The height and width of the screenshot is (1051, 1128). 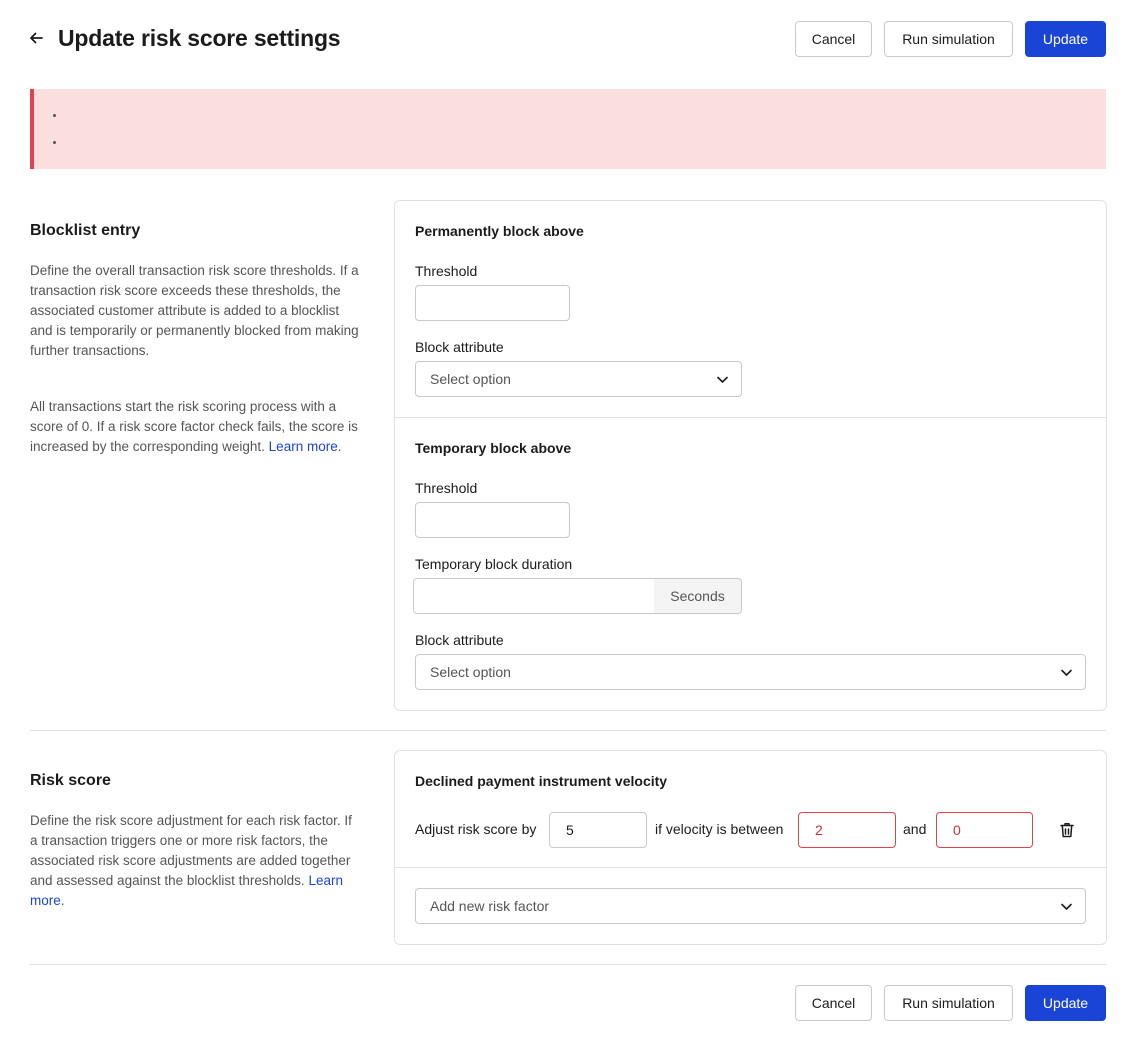 What do you see at coordinates (541, 781) in the screenshot?
I see `risk-factor-title: Declined payment instrument velocity` at bounding box center [541, 781].